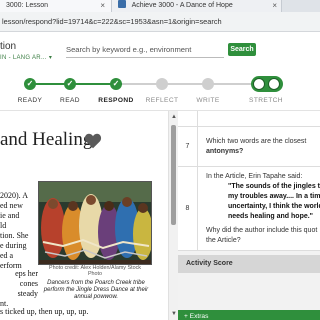  Describe the element at coordinates (249, 264) in the screenshot. I see `activity-score-header: Activity Score` at that location.